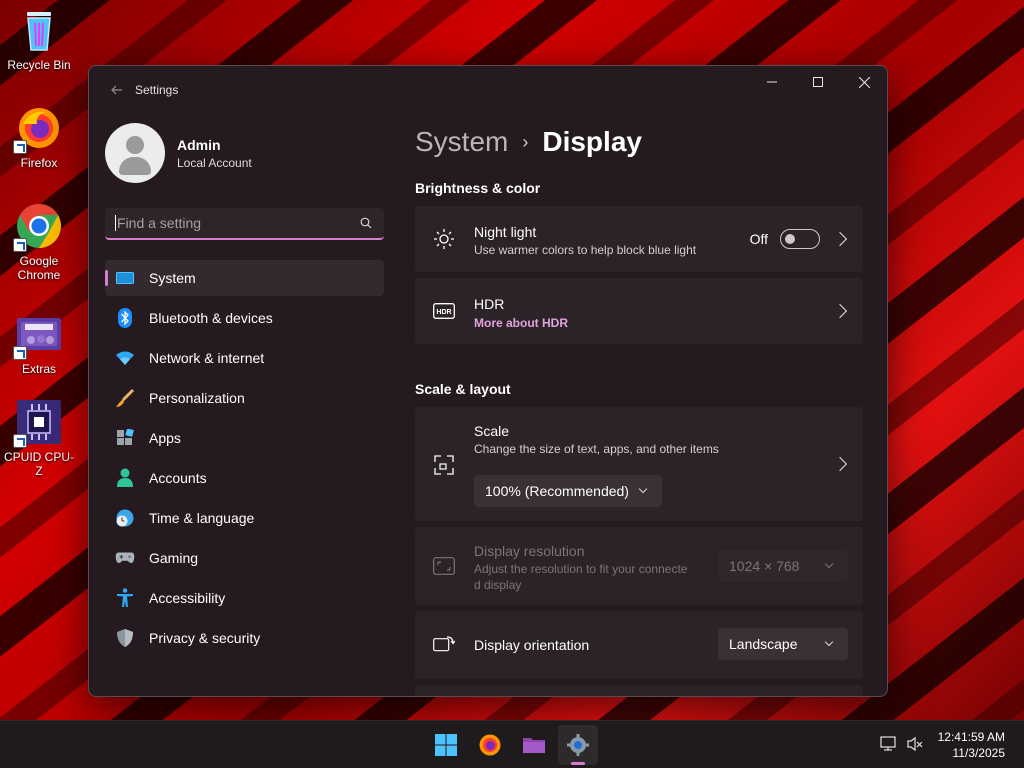 This screenshot has width=1024, height=768. Describe the element at coordinates (488, 90) in the screenshot. I see `title-bar: Settings` at that location.